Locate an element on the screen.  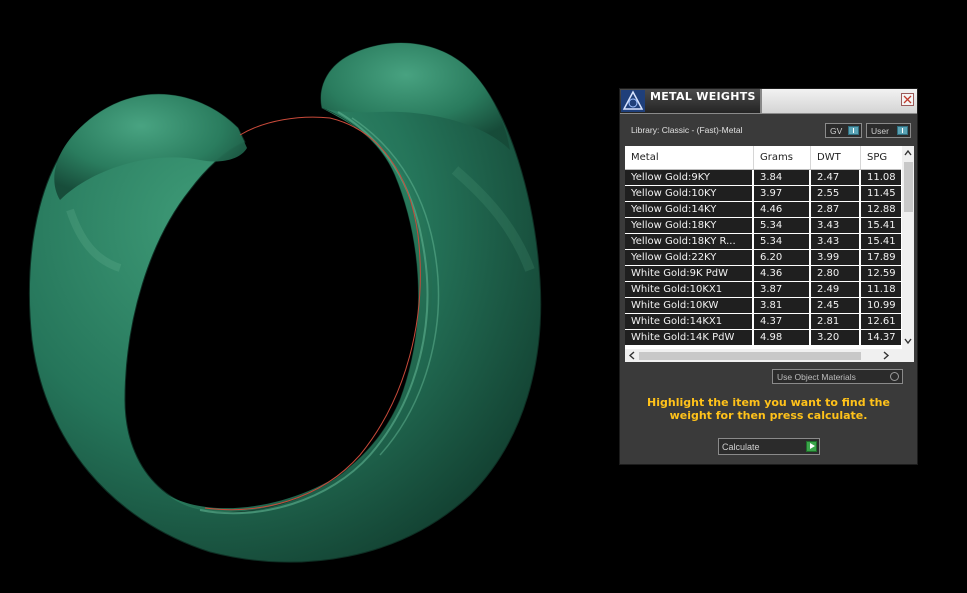
cell-metal: Yellow Gold:18KY is located at coordinates (688, 225).